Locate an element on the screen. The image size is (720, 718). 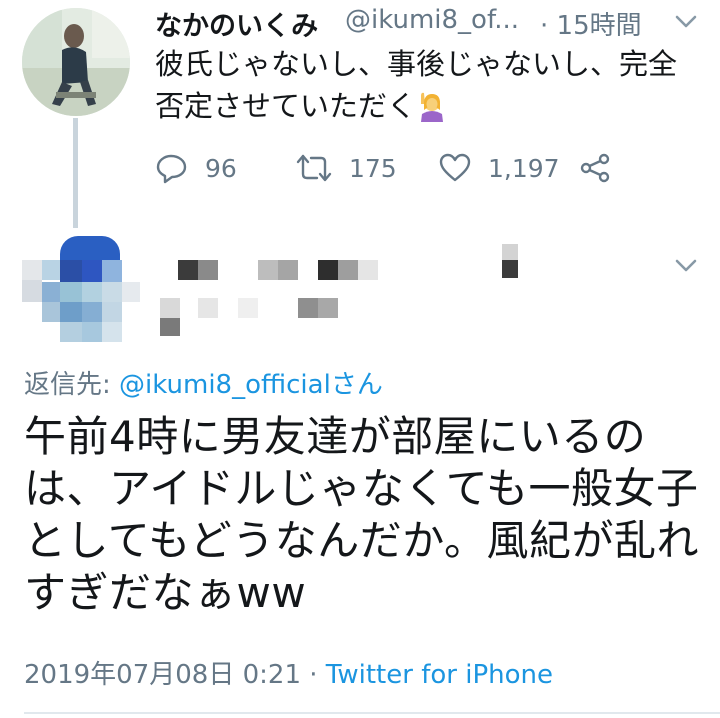
reply-to-line: 返信先: @ikumi8_officialさん is located at coordinates (203, 382).